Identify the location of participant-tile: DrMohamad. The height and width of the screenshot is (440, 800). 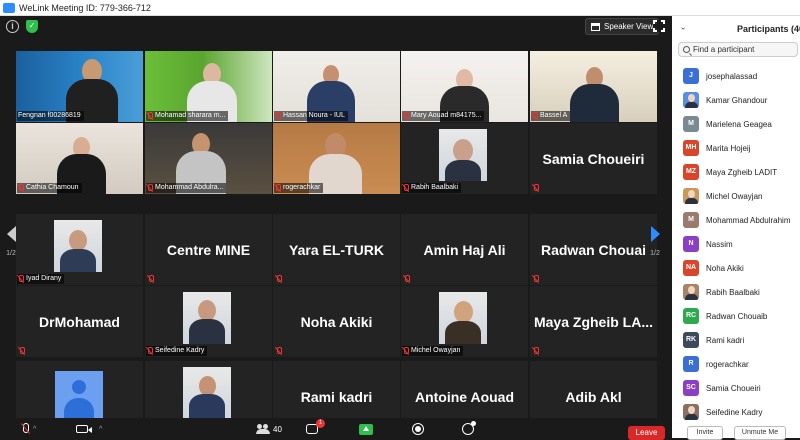
(79, 321).